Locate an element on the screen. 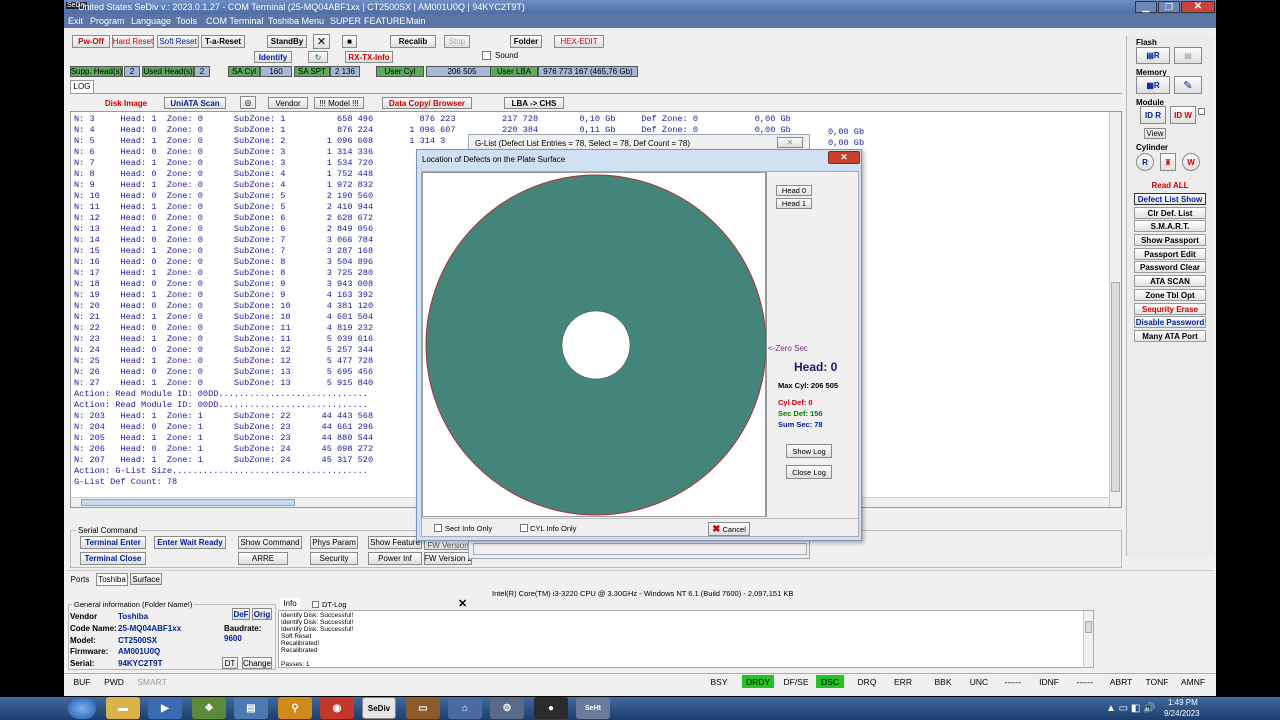 This screenshot has width=1280, height=720. memory-tool-icon: ✎ is located at coordinates (1188, 85).